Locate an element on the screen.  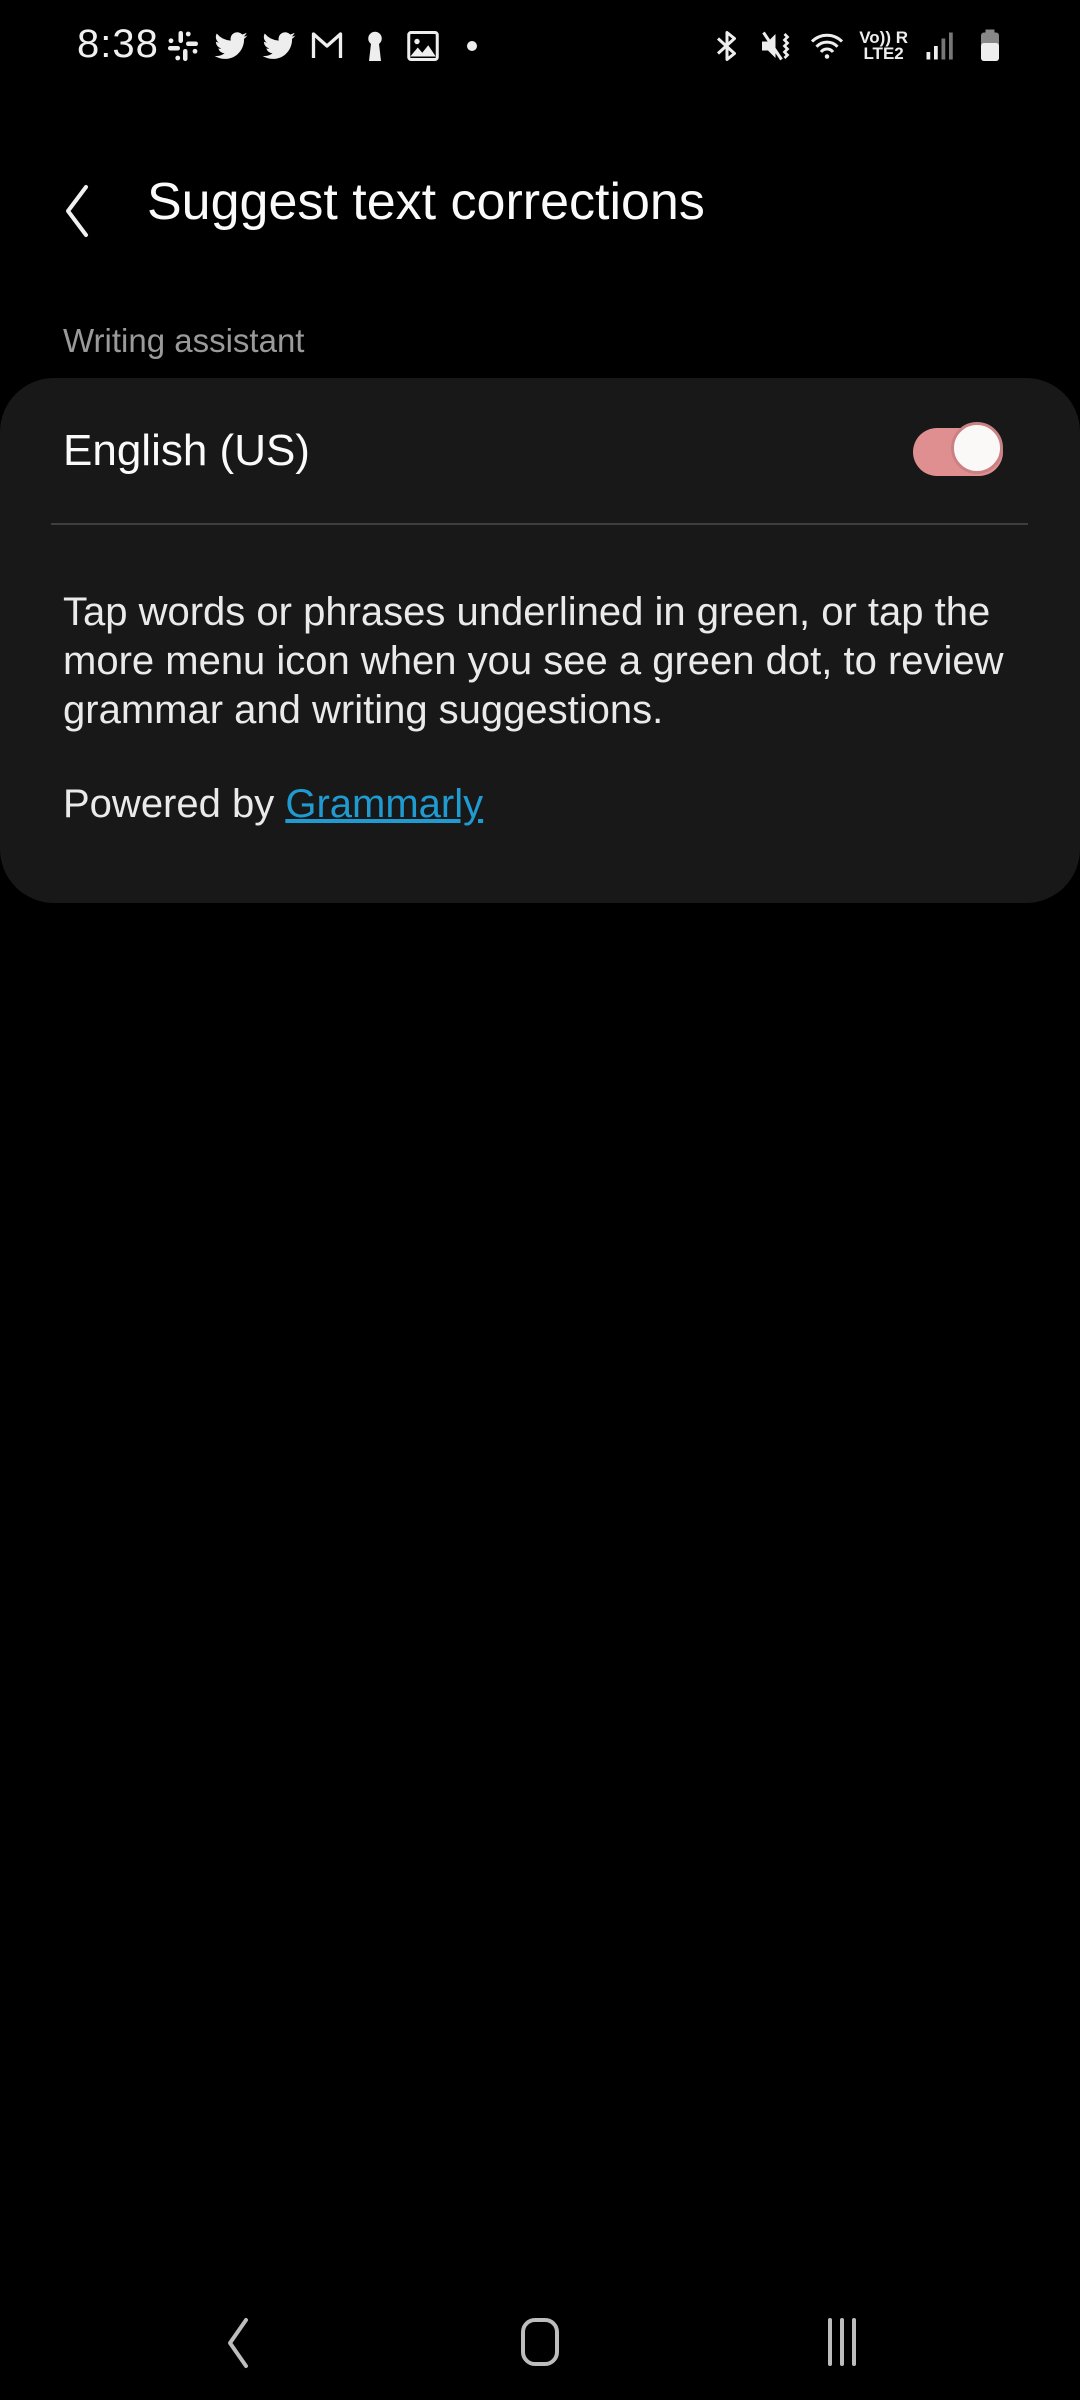
language-label: English (US) is located at coordinates (186, 450).